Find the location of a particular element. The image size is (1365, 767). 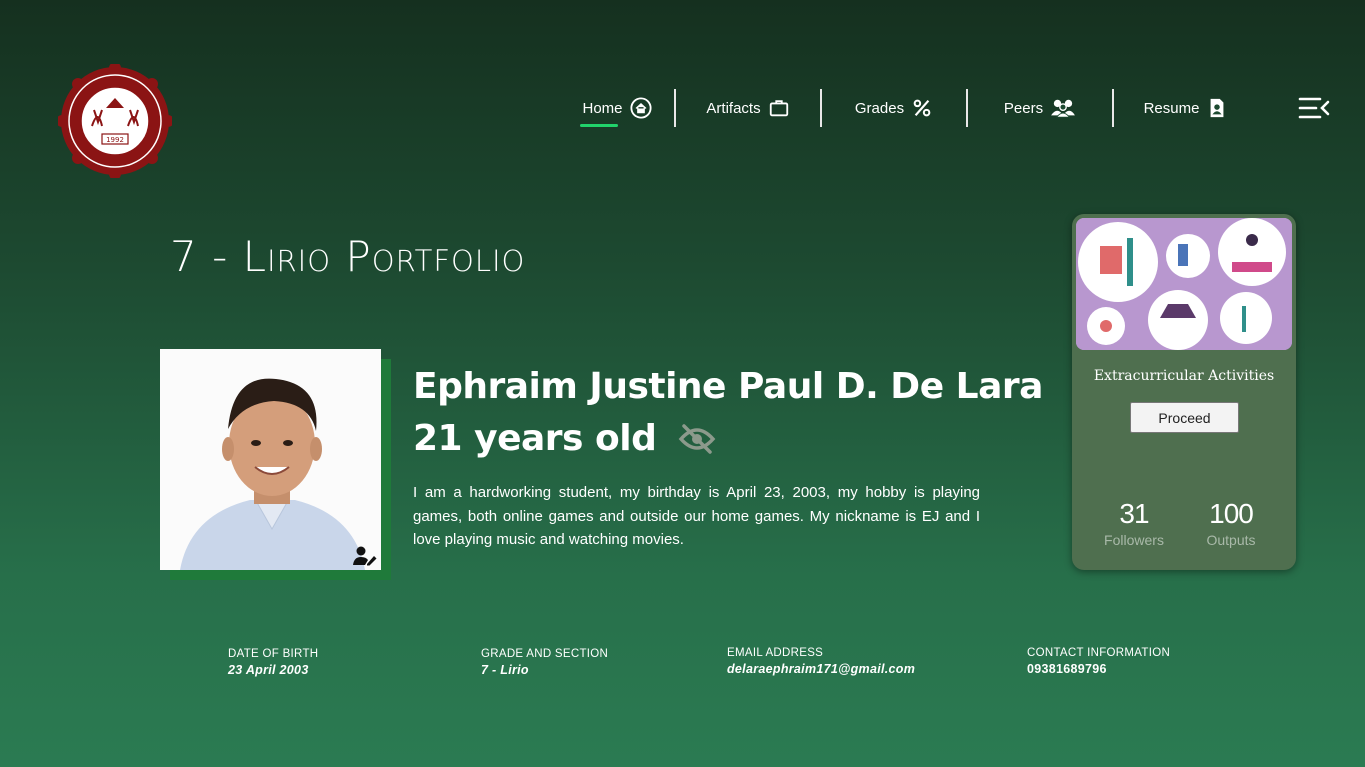

followers-count: 31 is located at coordinates (1134, 513).